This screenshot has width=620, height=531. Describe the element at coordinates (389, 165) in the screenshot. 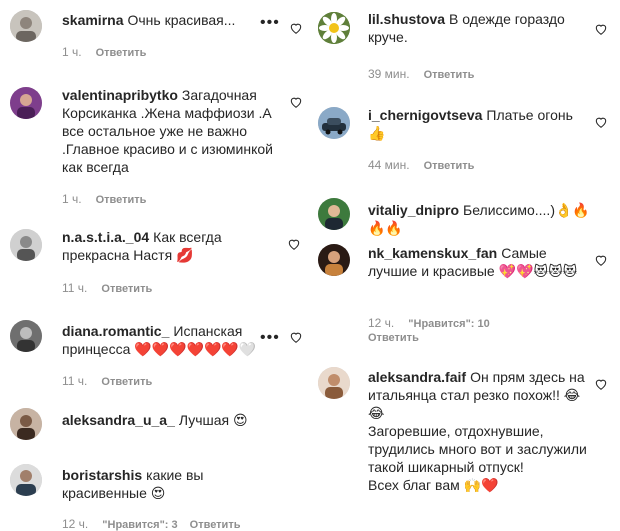

I see `comment-time: 44 мин.` at that location.